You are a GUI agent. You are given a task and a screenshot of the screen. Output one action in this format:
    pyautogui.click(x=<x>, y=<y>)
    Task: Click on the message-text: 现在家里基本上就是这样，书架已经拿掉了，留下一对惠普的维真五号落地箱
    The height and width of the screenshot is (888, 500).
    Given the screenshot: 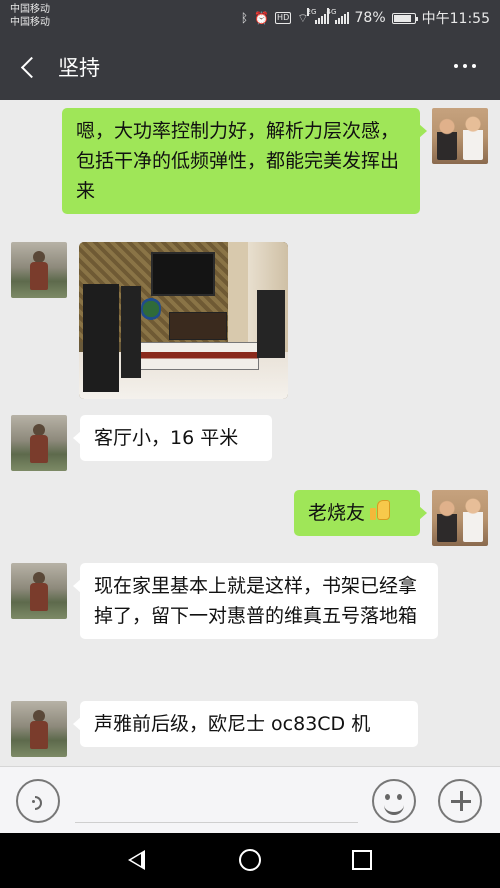 What is the action you would take?
    pyautogui.click(x=256, y=601)
    